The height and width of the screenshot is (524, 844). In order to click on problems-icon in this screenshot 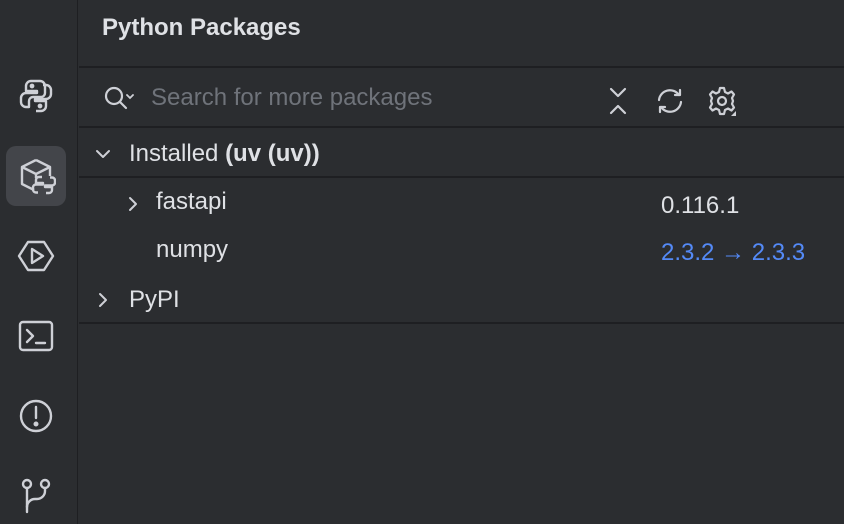, I will do `click(36, 416)`.